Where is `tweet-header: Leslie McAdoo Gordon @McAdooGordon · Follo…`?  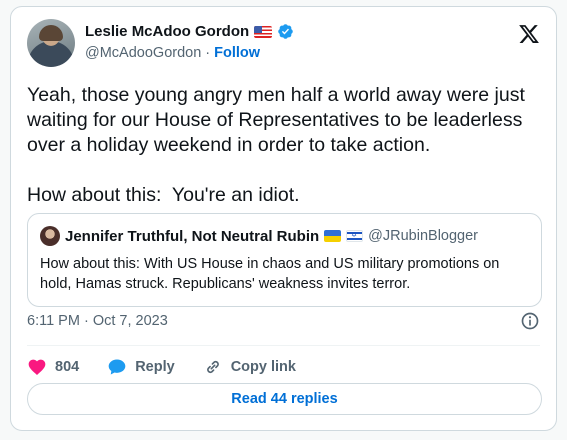
tweet-header: Leslie McAdoo Gordon @McAdooGordon · Follo… is located at coordinates (283, 44).